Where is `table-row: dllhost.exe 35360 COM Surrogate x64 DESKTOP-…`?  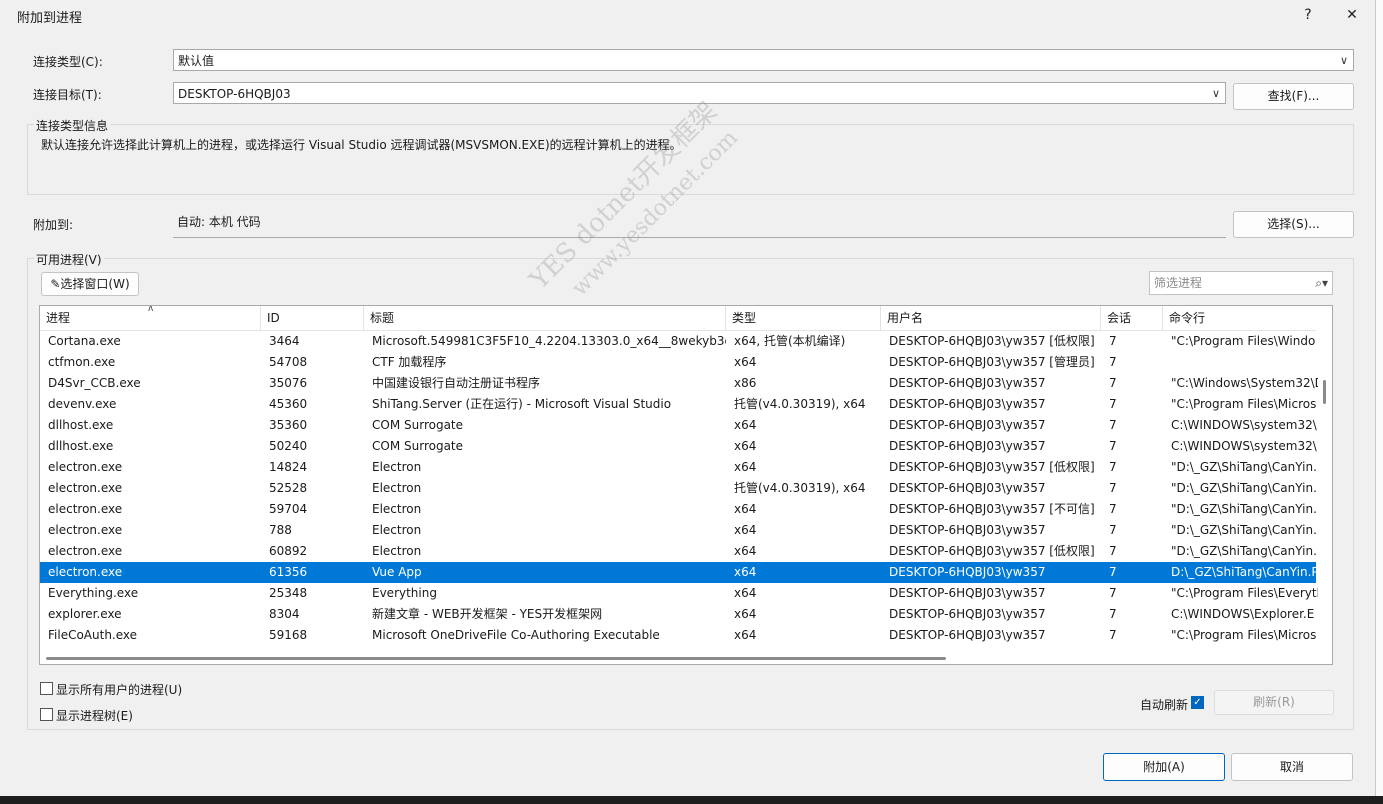 table-row: dllhost.exe 35360 COM Surrogate x64 DESKTOP-… is located at coordinates (678, 425).